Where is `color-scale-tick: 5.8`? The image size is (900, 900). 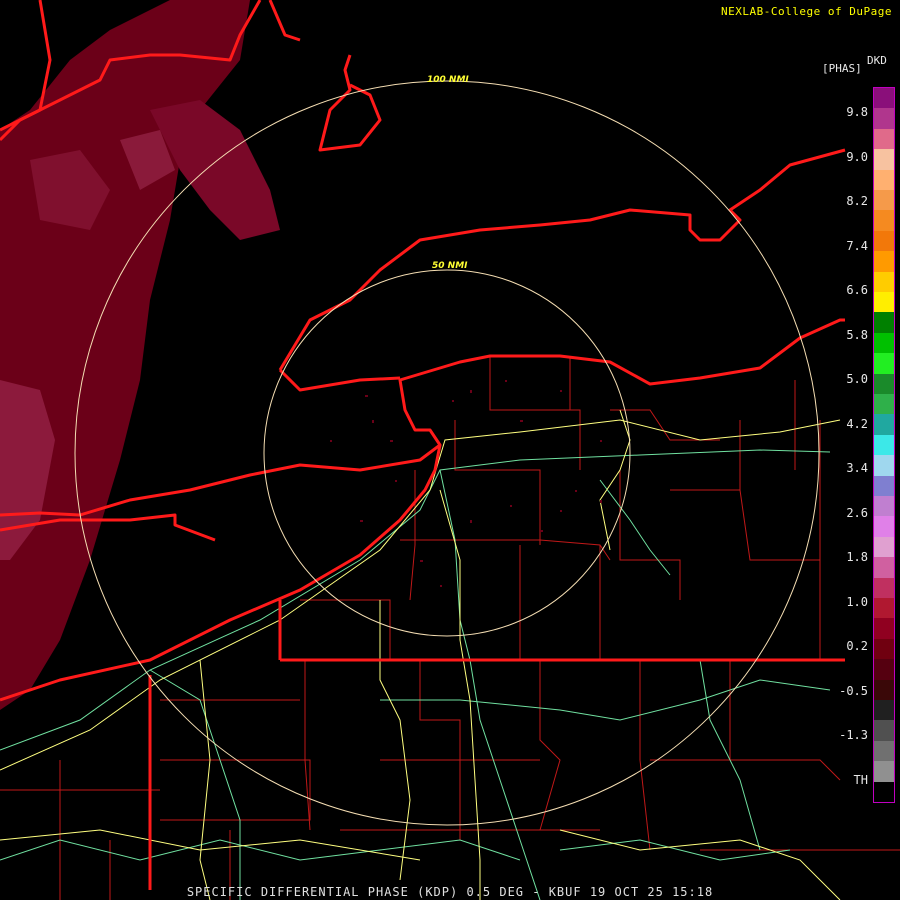
color-scale-tick: 5.8 is located at coordinates (857, 334).